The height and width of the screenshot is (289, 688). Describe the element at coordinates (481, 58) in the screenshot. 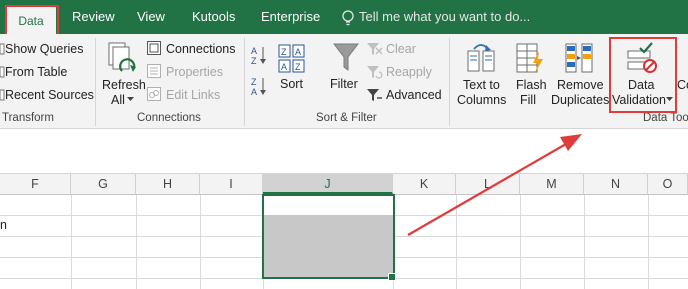

I see `text-to-columns-icon` at that location.